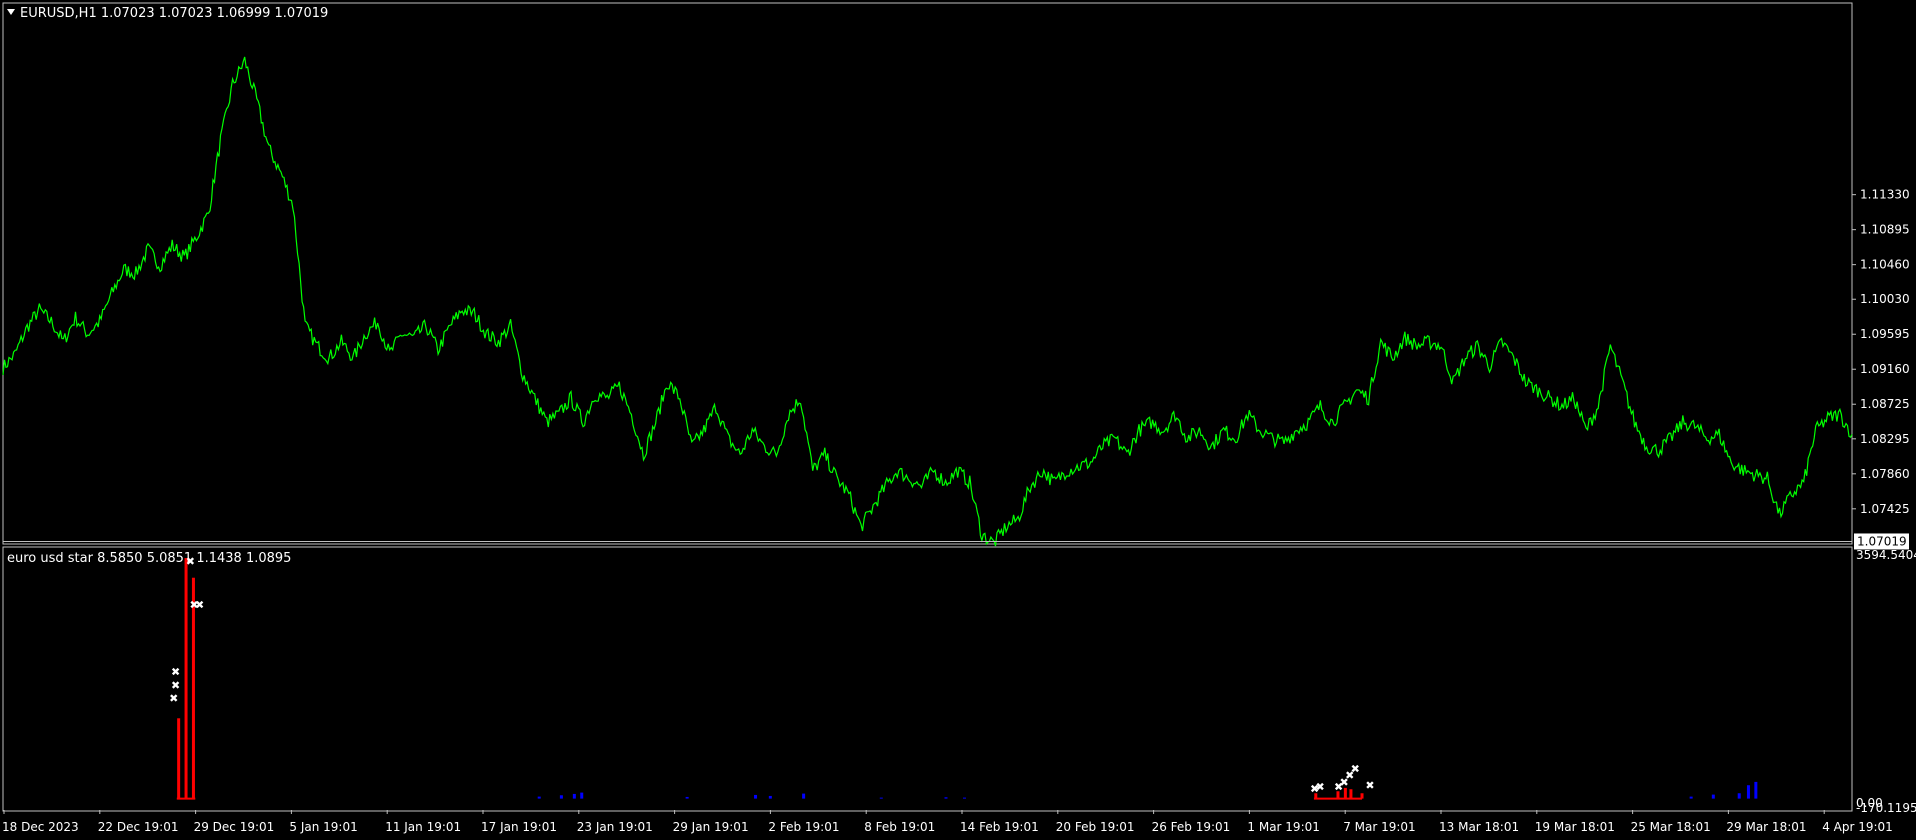  What do you see at coordinates (1283, 827) in the screenshot?
I see `time-axis-label: 1 Mar 19:01` at bounding box center [1283, 827].